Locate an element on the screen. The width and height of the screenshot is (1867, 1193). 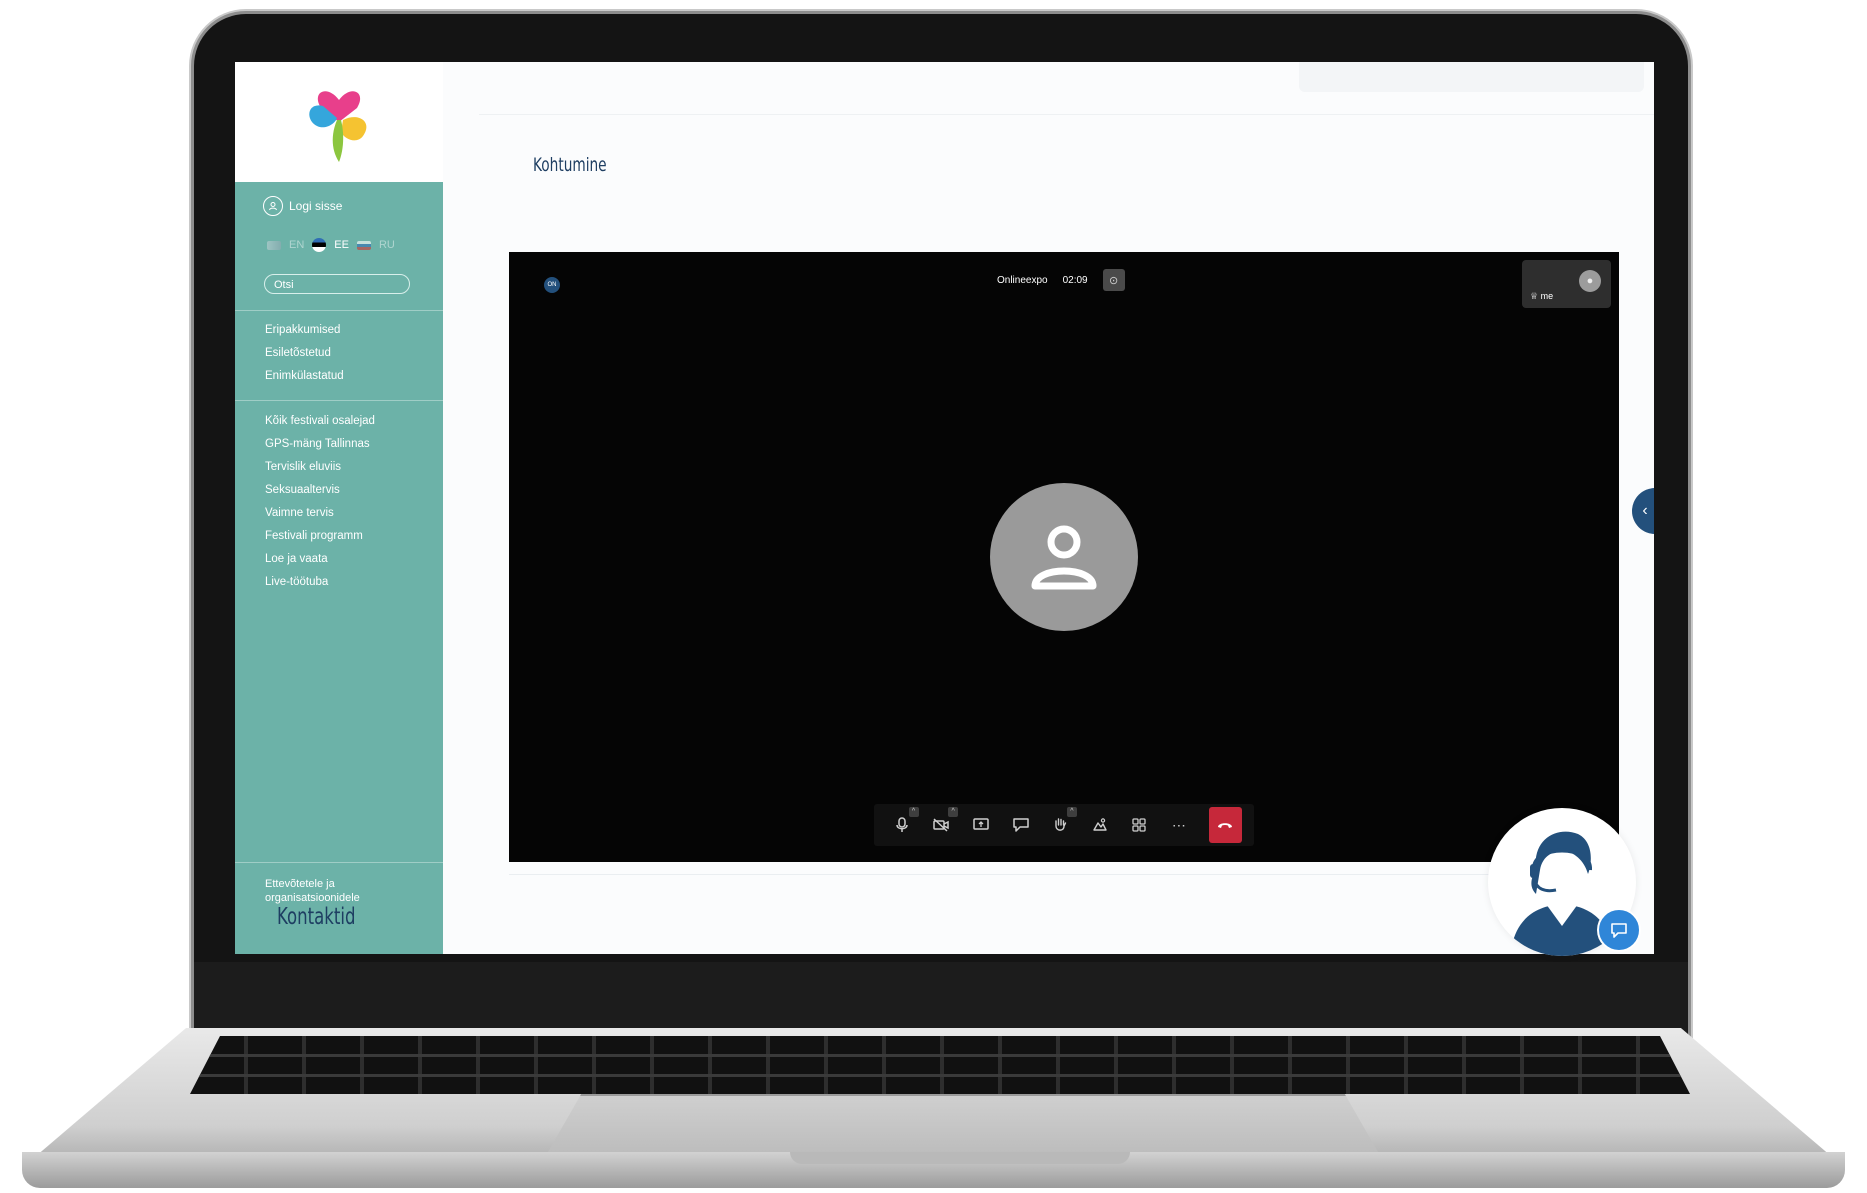
nav-item-koik-osalejad: Kõik festivali osalejad is located at coordinates (320, 421).